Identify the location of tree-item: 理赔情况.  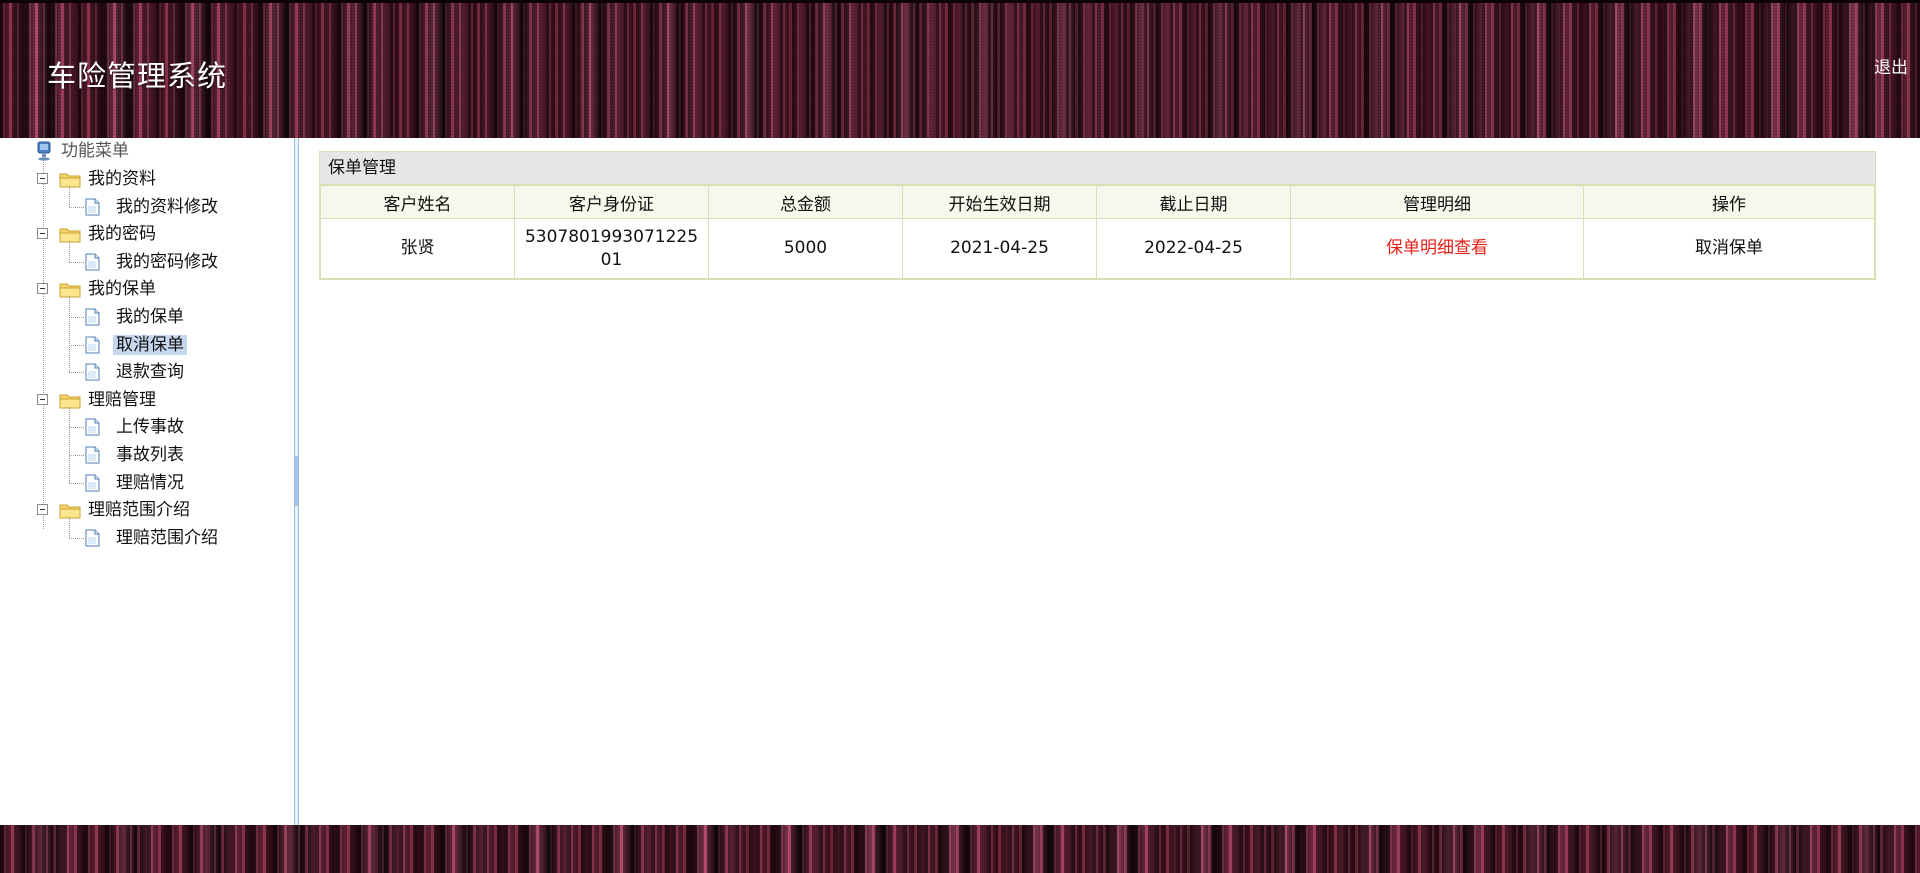
(136, 483).